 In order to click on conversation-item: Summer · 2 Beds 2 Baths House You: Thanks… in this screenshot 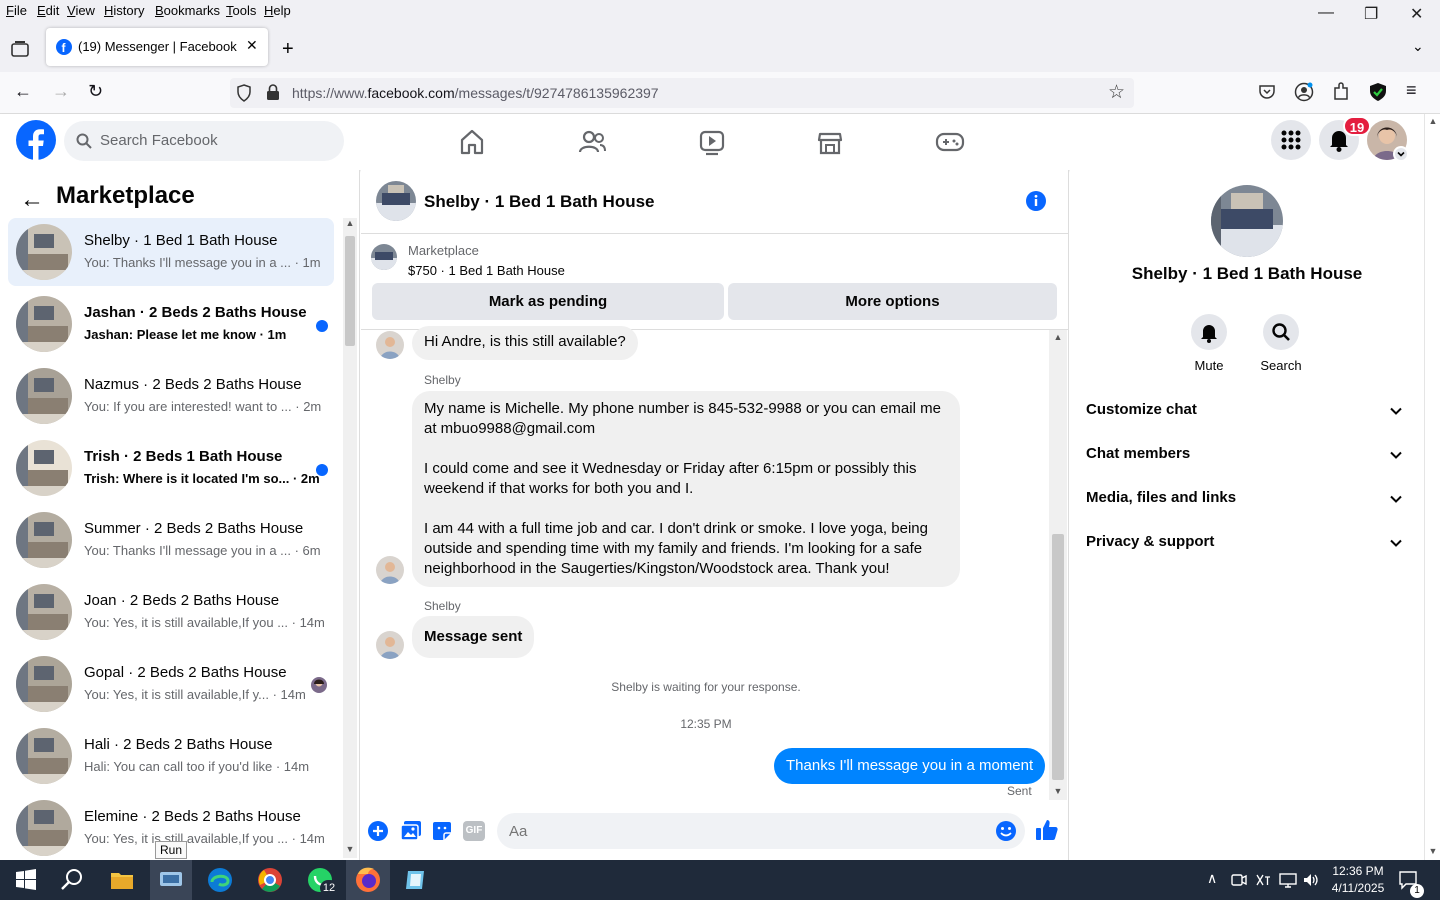, I will do `click(171, 540)`.